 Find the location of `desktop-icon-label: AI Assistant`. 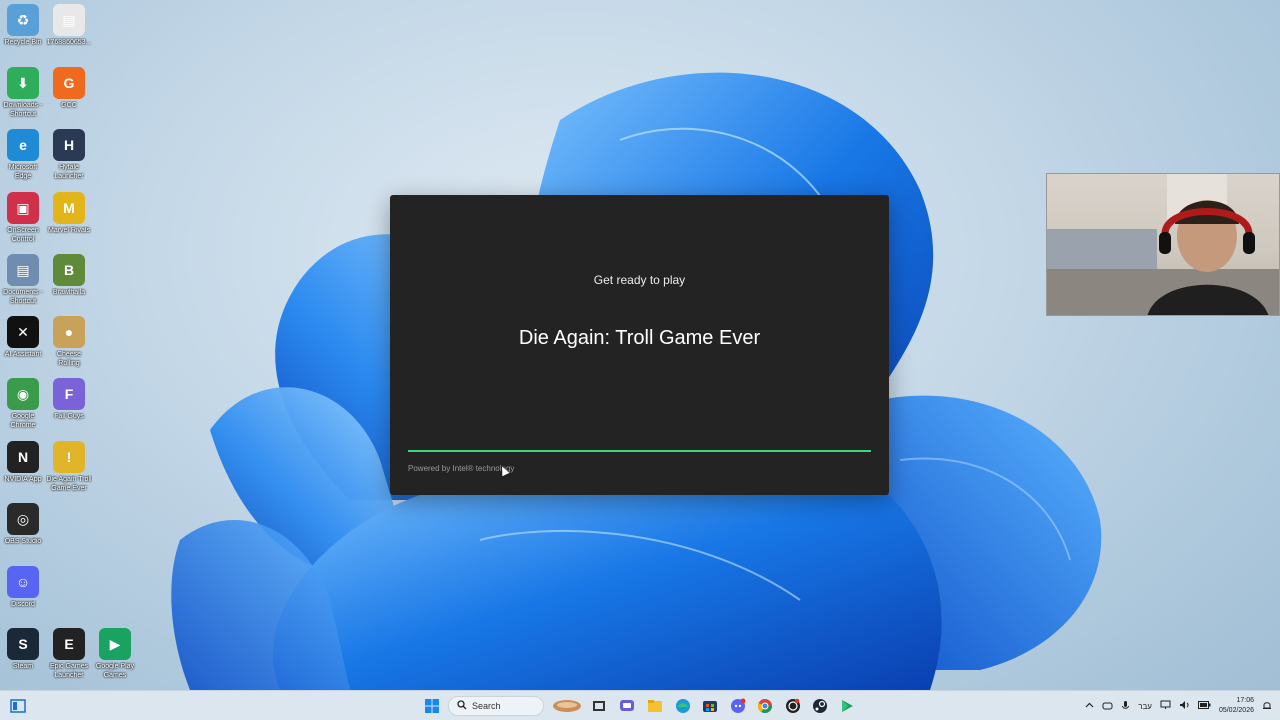

desktop-icon-label: AI Assistant is located at coordinates (23, 354).